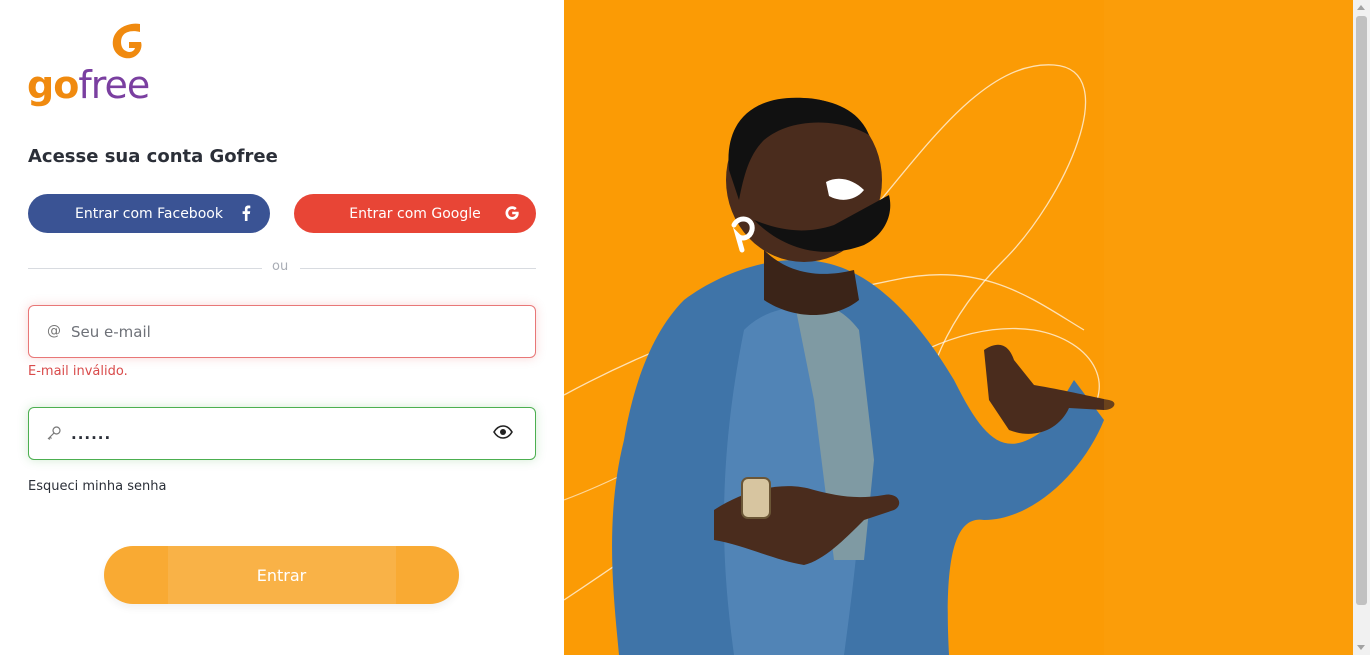 The height and width of the screenshot is (655, 1370). What do you see at coordinates (246, 213) in the screenshot?
I see `facebook-icon` at bounding box center [246, 213].